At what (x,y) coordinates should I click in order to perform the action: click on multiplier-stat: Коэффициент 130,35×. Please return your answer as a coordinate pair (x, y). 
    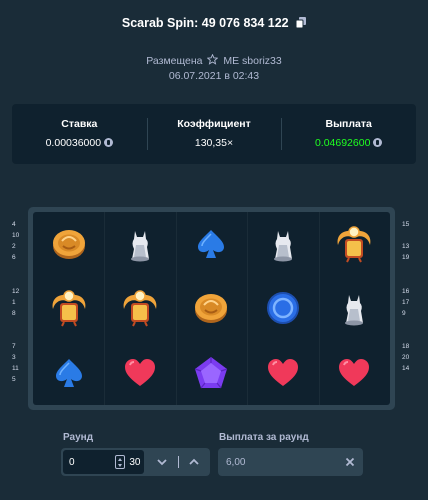
    Looking at the image, I should click on (214, 134).